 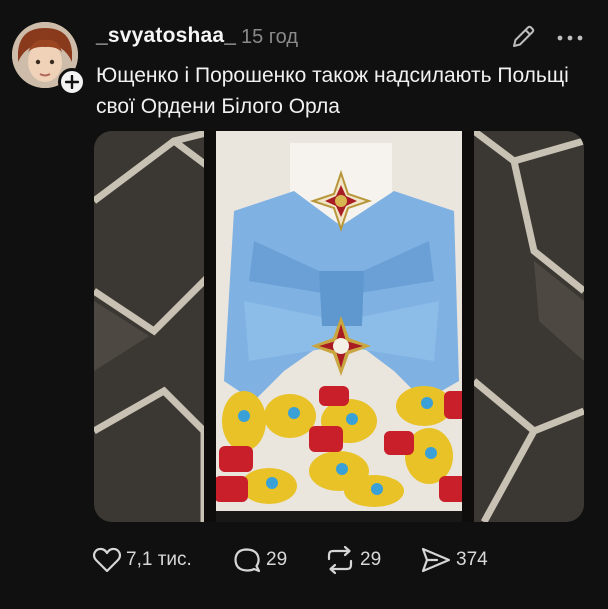 I want to click on repost-icon, so click(x=340, y=560).